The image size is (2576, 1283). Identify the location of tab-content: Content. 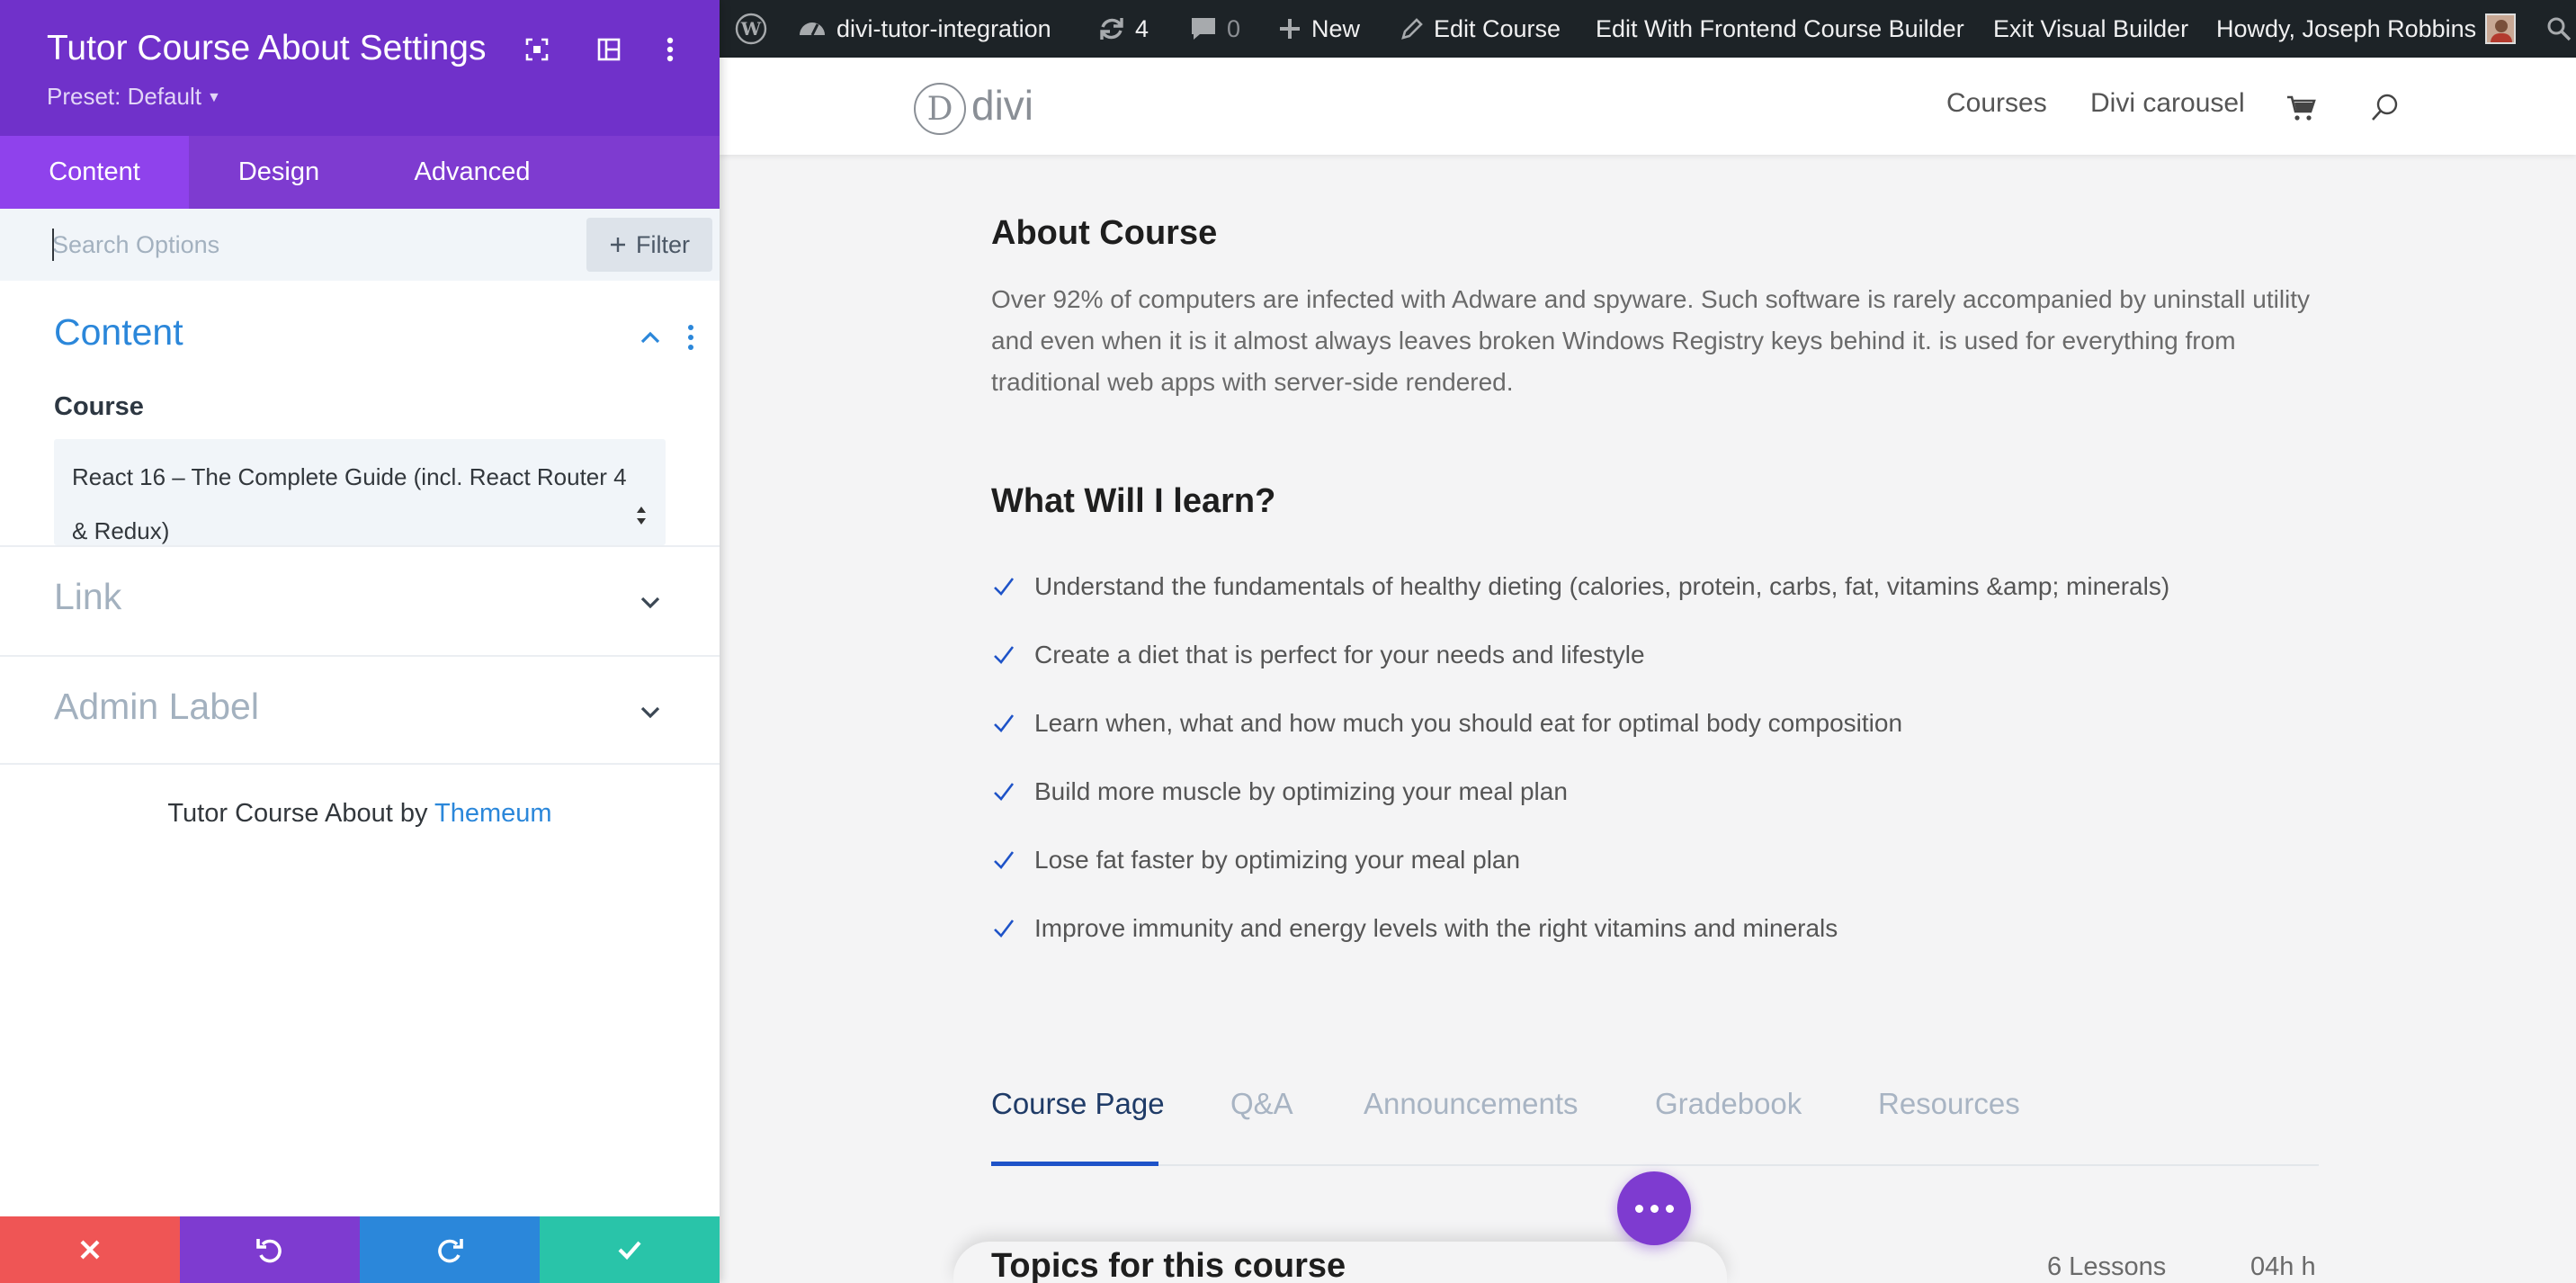
(94, 172).